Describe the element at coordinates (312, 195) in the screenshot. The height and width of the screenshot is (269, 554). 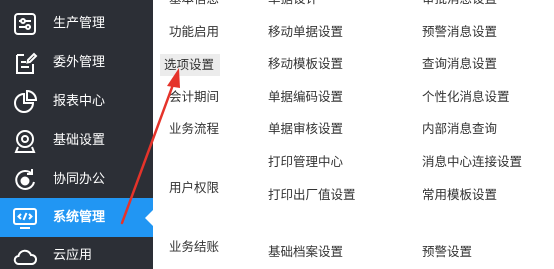
I see `menu-print-factory-settings: 打印出厂值设置` at that location.